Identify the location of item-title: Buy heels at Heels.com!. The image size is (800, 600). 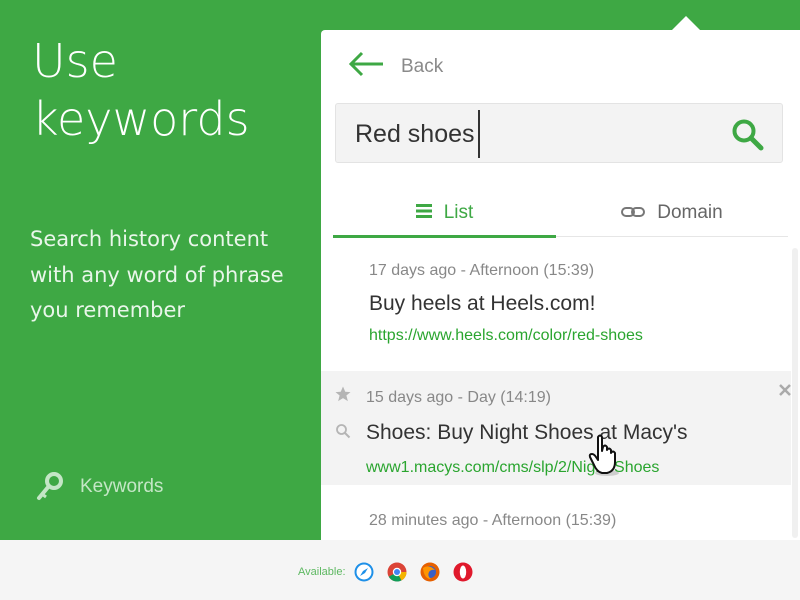
(482, 304).